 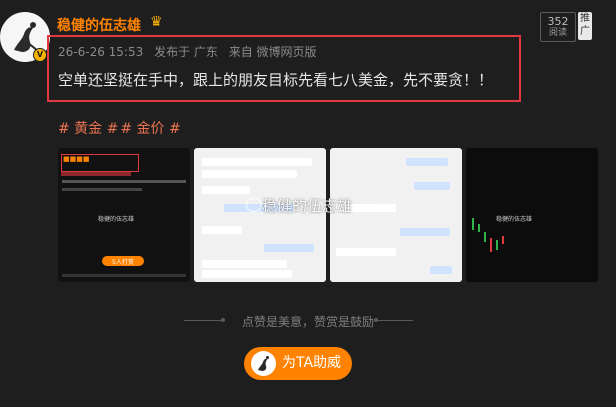 I want to click on verified-badge-icon: V, so click(x=40, y=55).